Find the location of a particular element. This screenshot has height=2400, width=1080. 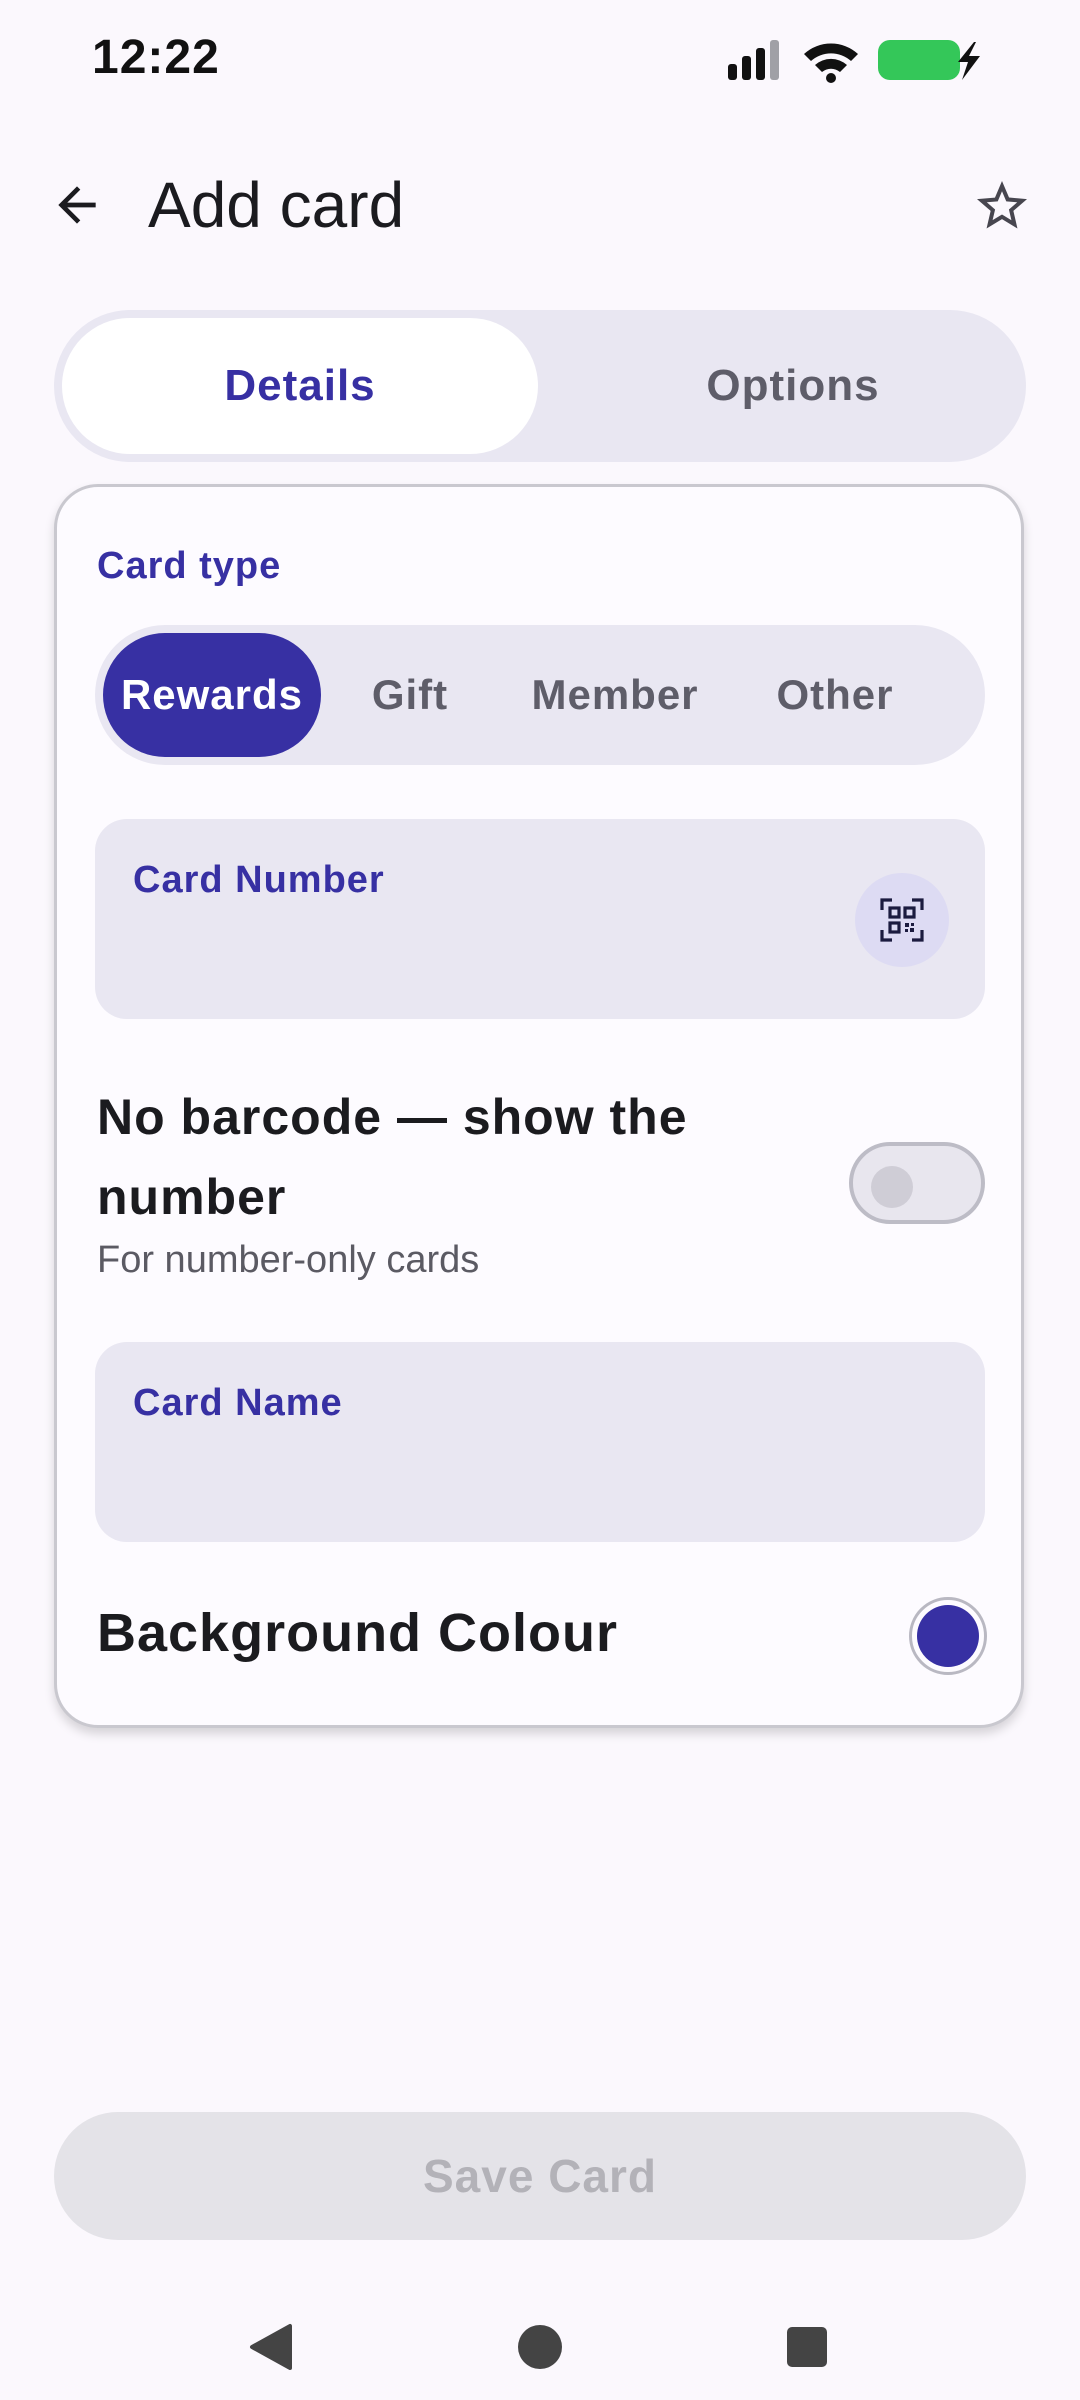

back-button is located at coordinates (77, 205).